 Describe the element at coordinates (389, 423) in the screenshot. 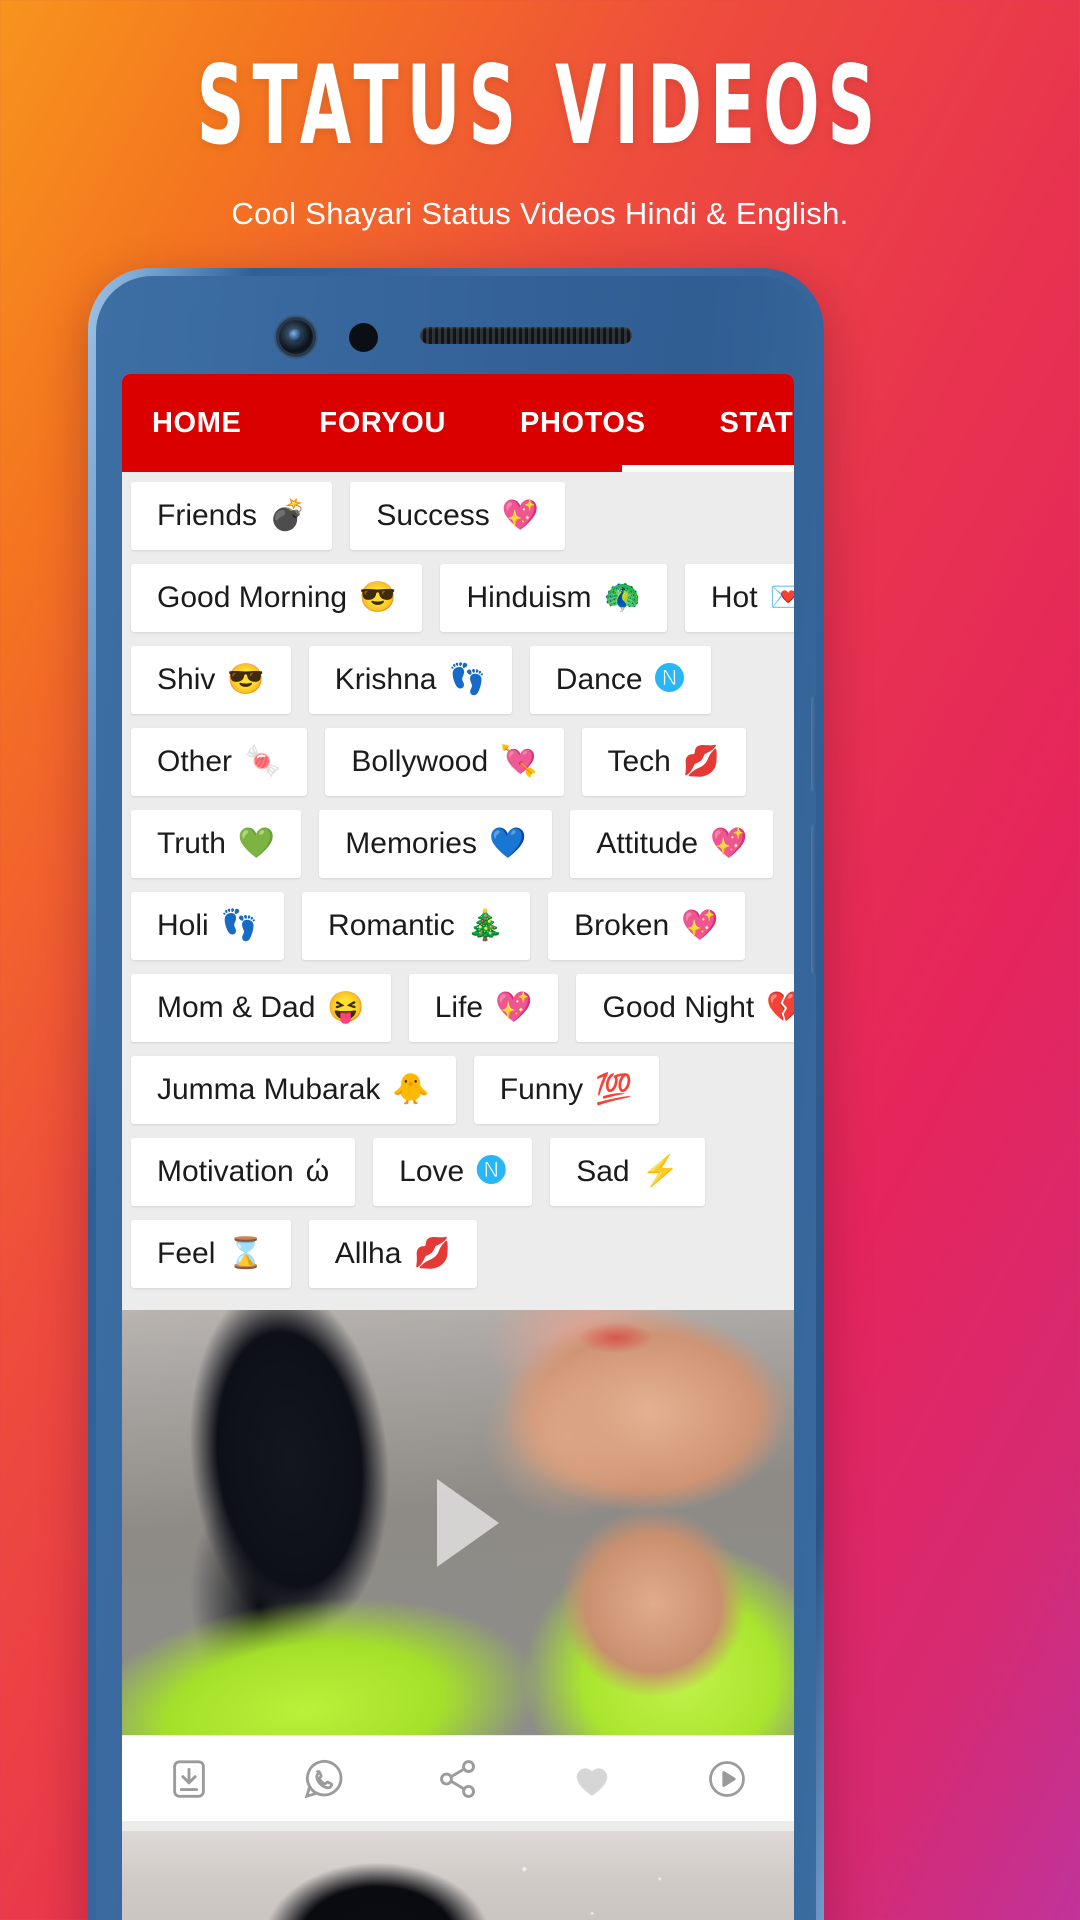

I see `tab-foryou: FORYOU` at that location.